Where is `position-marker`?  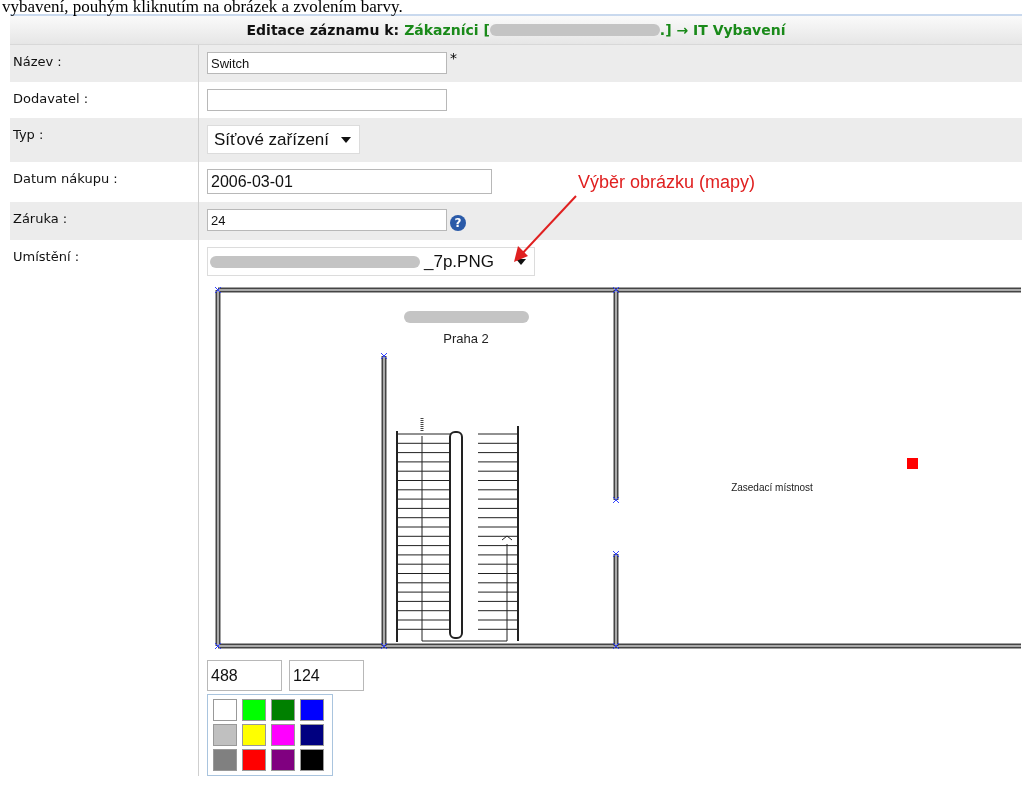 position-marker is located at coordinates (912, 463).